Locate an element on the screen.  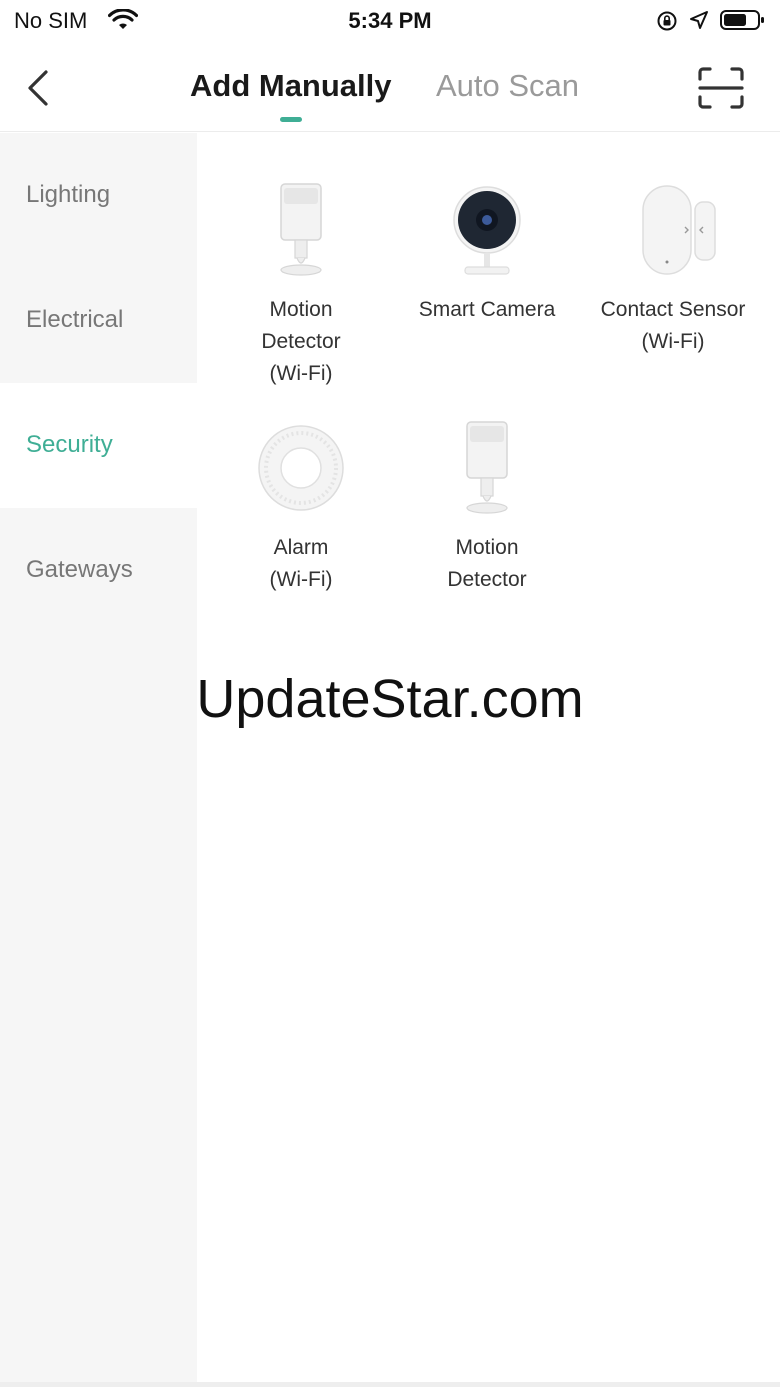
sidebar-item-electrical: Electrical is located at coordinates (98, 320).